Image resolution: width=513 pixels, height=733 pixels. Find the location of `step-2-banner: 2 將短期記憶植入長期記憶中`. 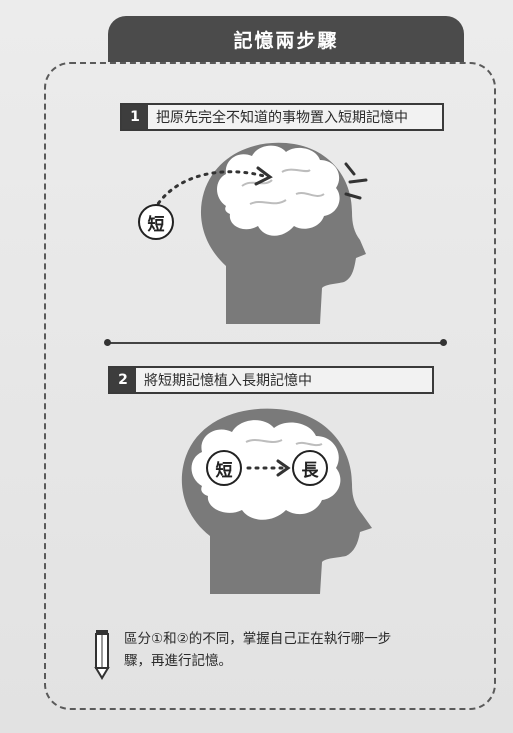

step-2-banner: 2 將短期記憶植入長期記憶中 is located at coordinates (271, 380).